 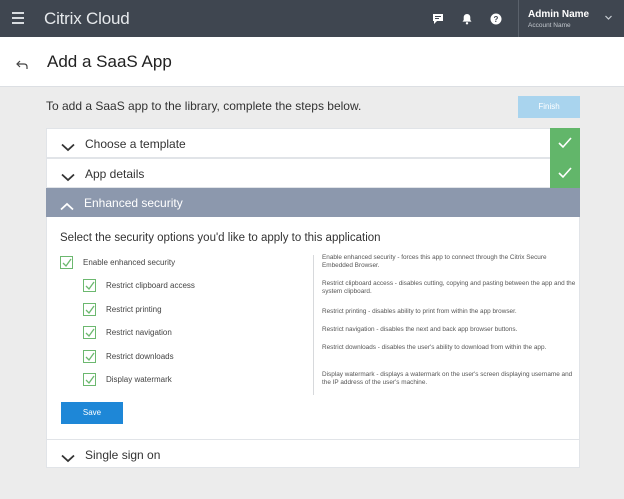 I want to click on page-title: Add a SaaS App, so click(x=109, y=61).